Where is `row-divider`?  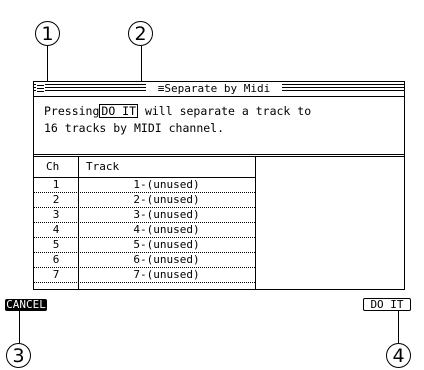
row-divider is located at coordinates (144, 282).